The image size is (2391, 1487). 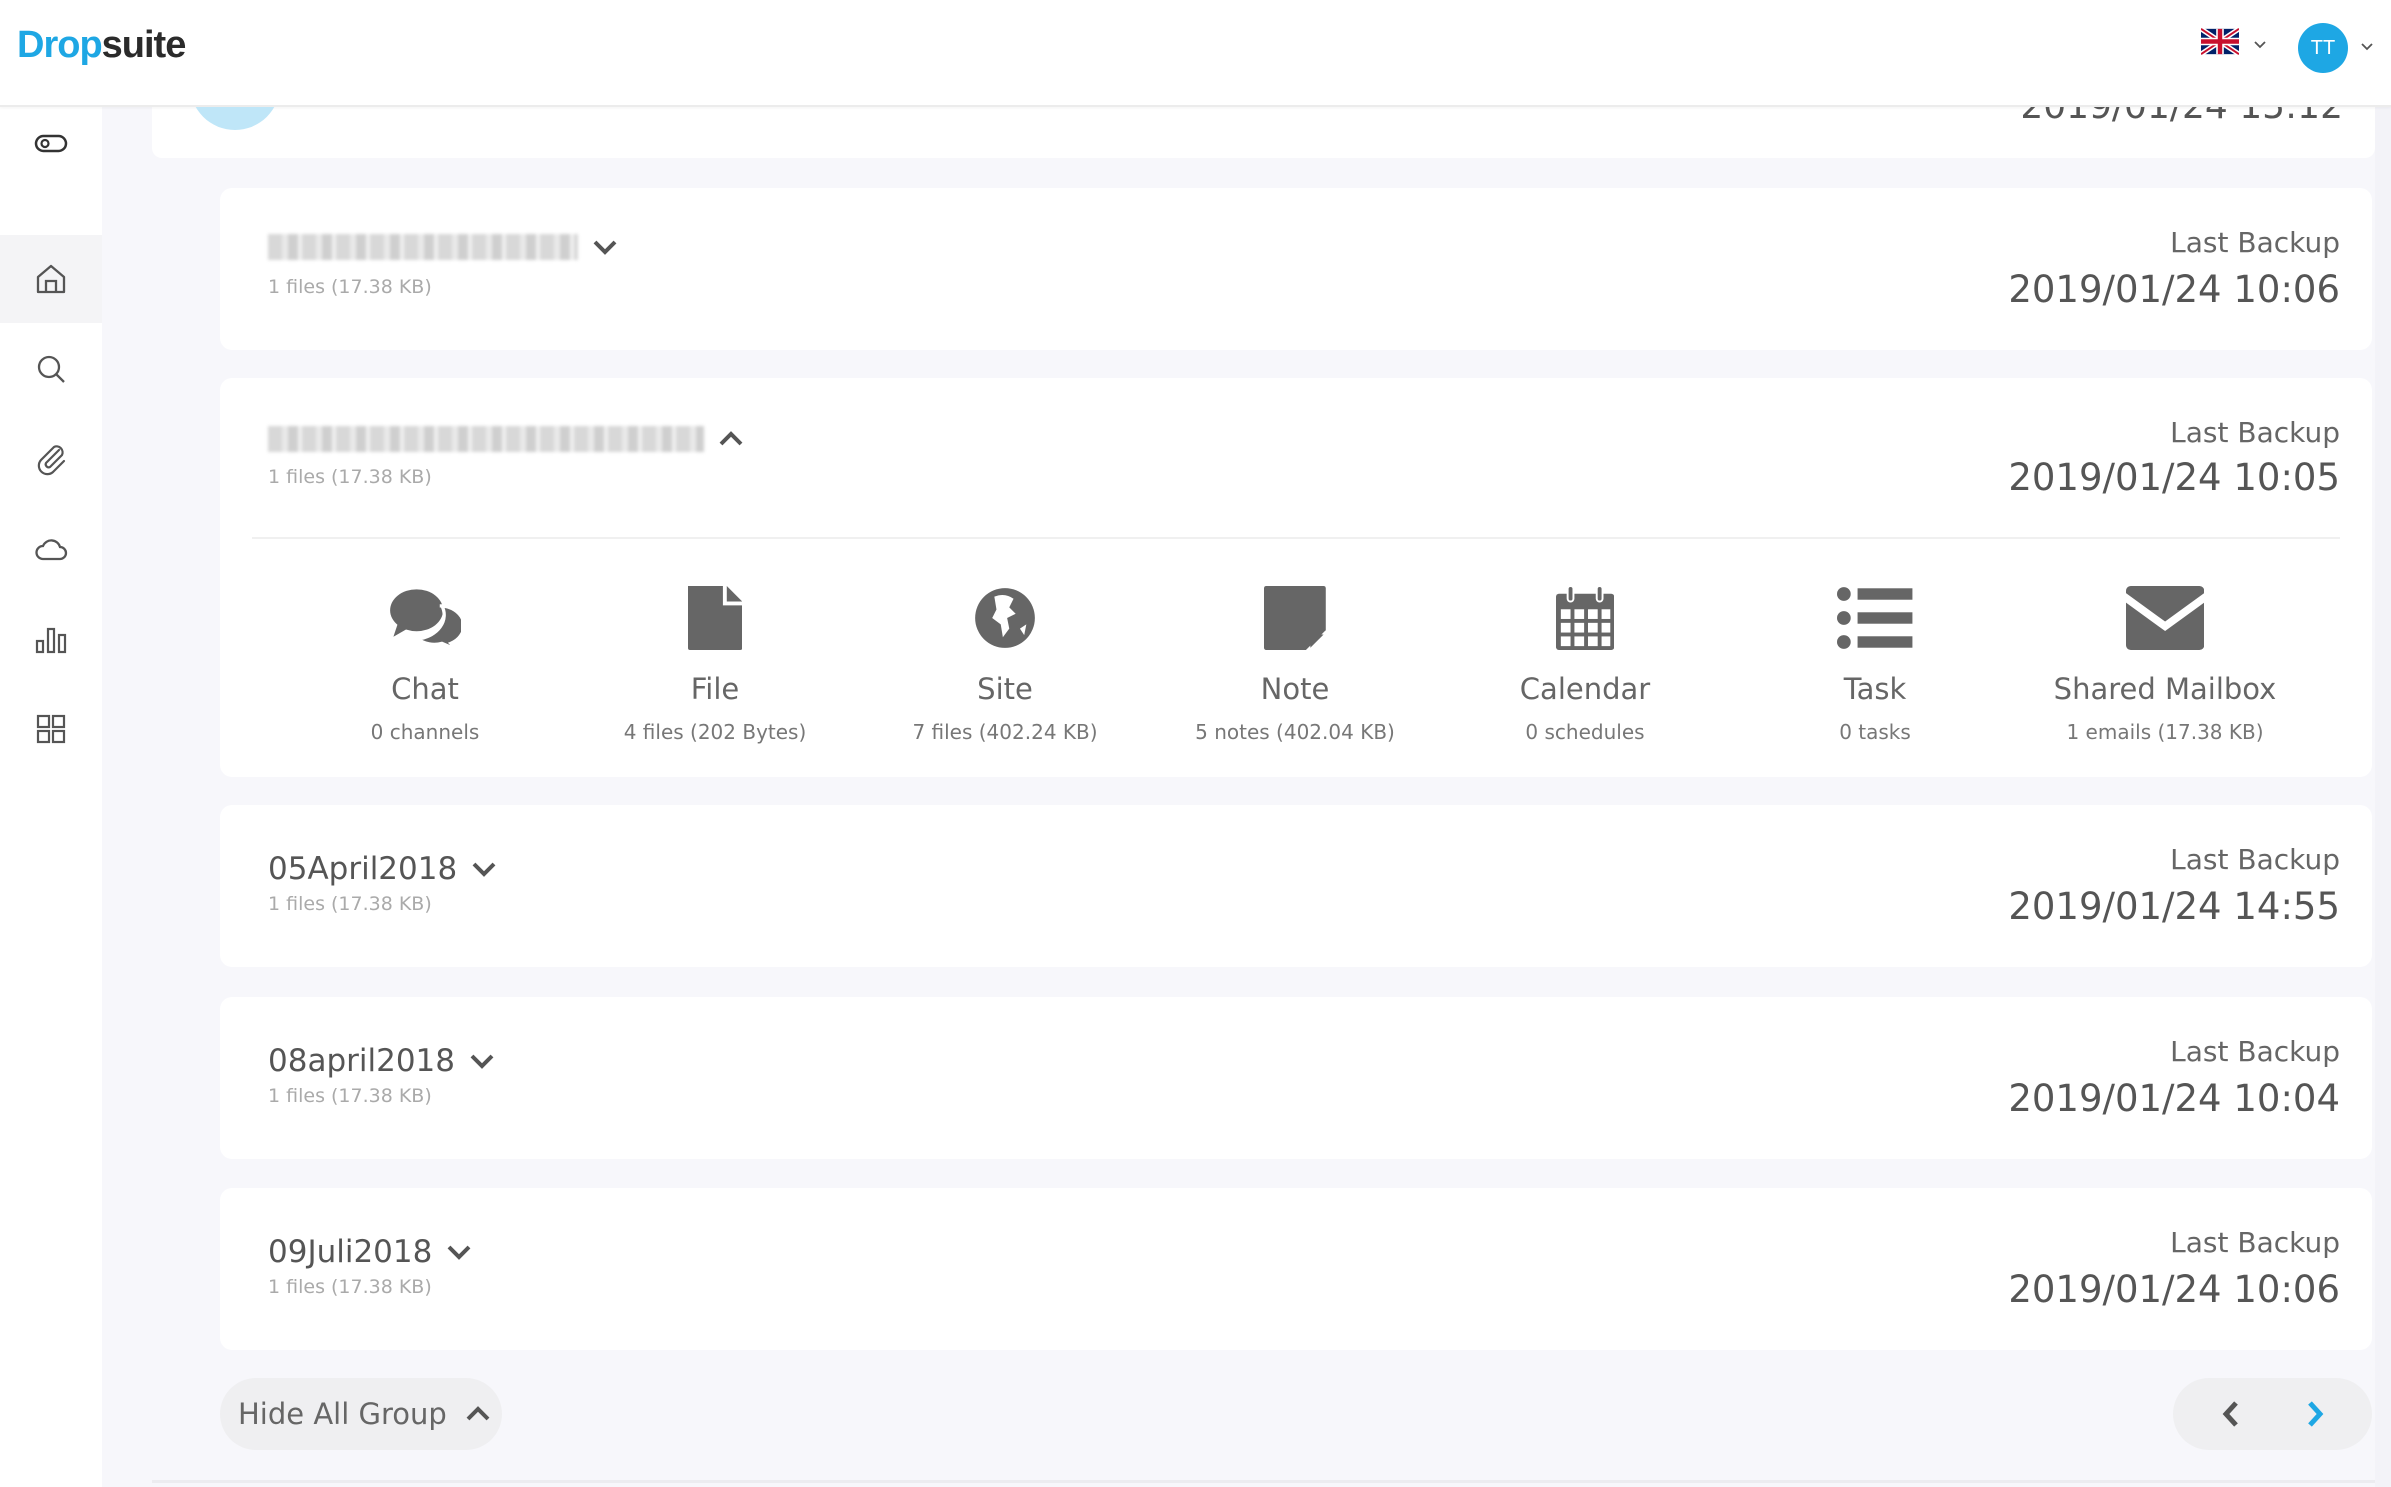 I want to click on service-name: Shared Mailbox, so click(x=2165, y=689).